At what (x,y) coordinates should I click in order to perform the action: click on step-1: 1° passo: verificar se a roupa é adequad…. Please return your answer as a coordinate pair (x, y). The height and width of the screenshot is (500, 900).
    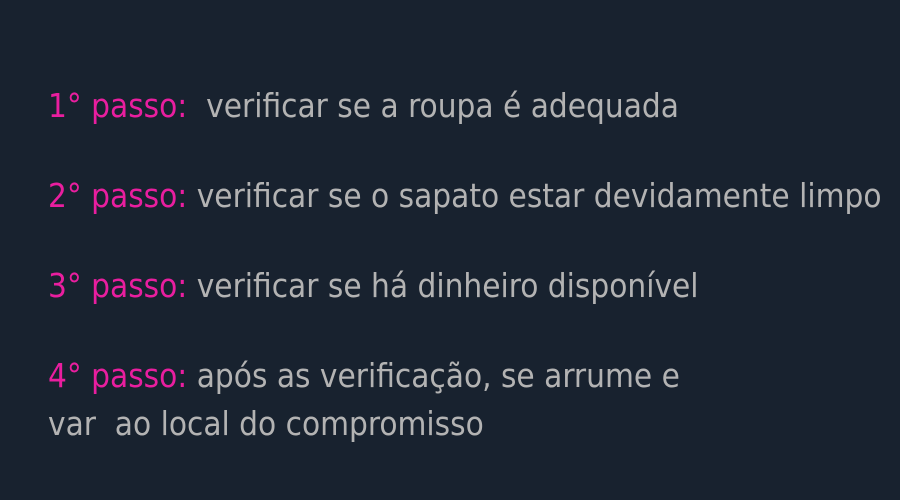
    Looking at the image, I should click on (470, 106).